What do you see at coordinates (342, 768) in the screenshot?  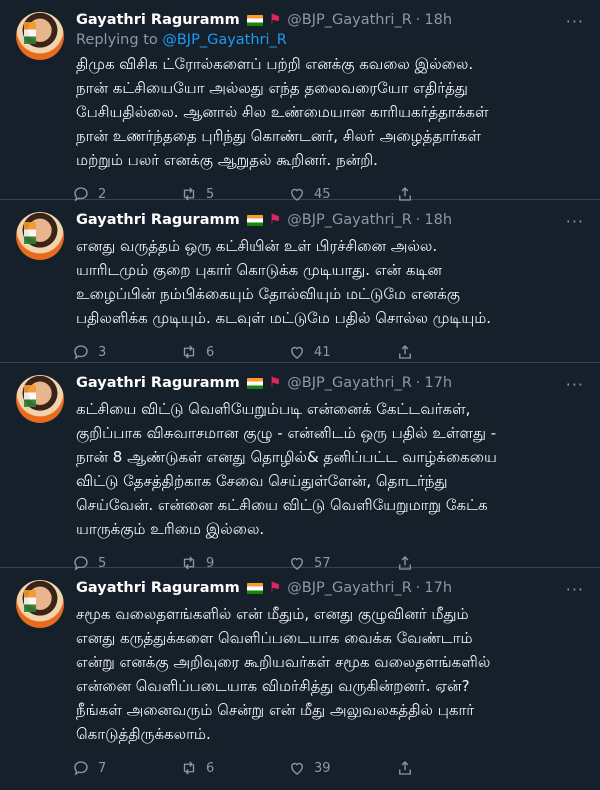 I see `like-button: 39` at bounding box center [342, 768].